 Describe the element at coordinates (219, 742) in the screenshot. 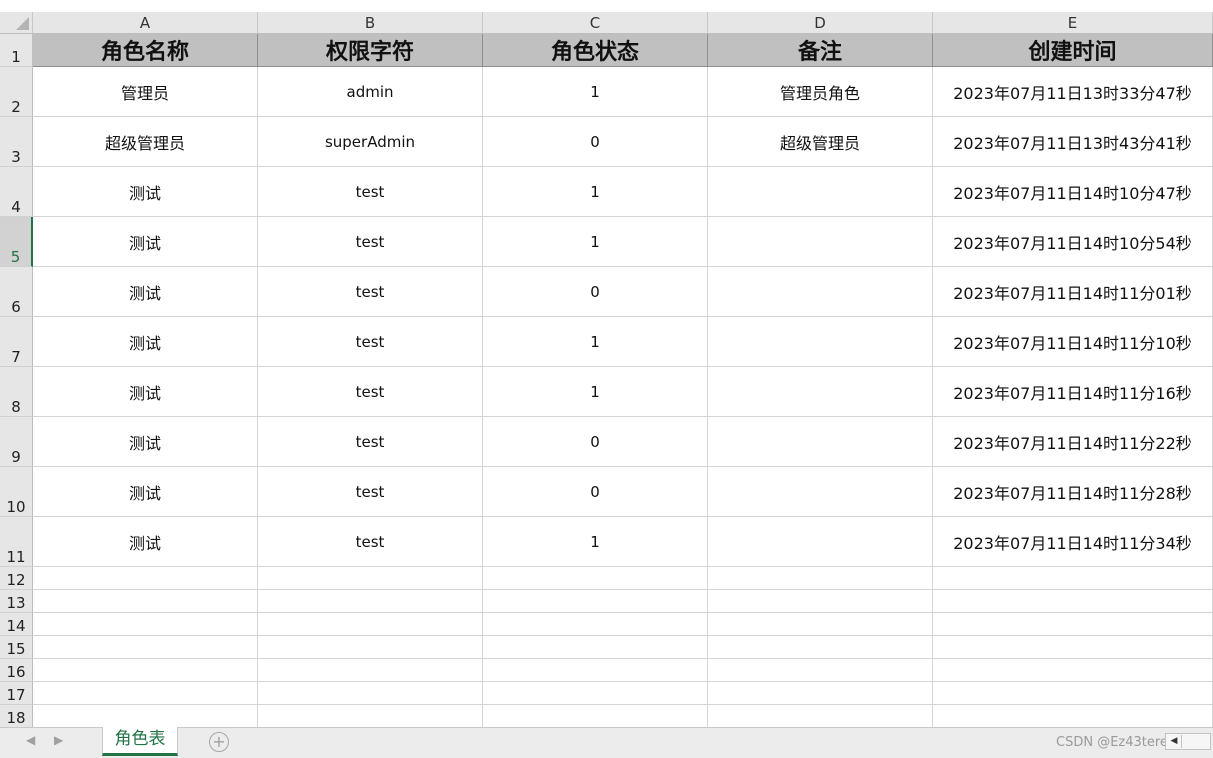

I see `add-sheet-icon: +` at that location.